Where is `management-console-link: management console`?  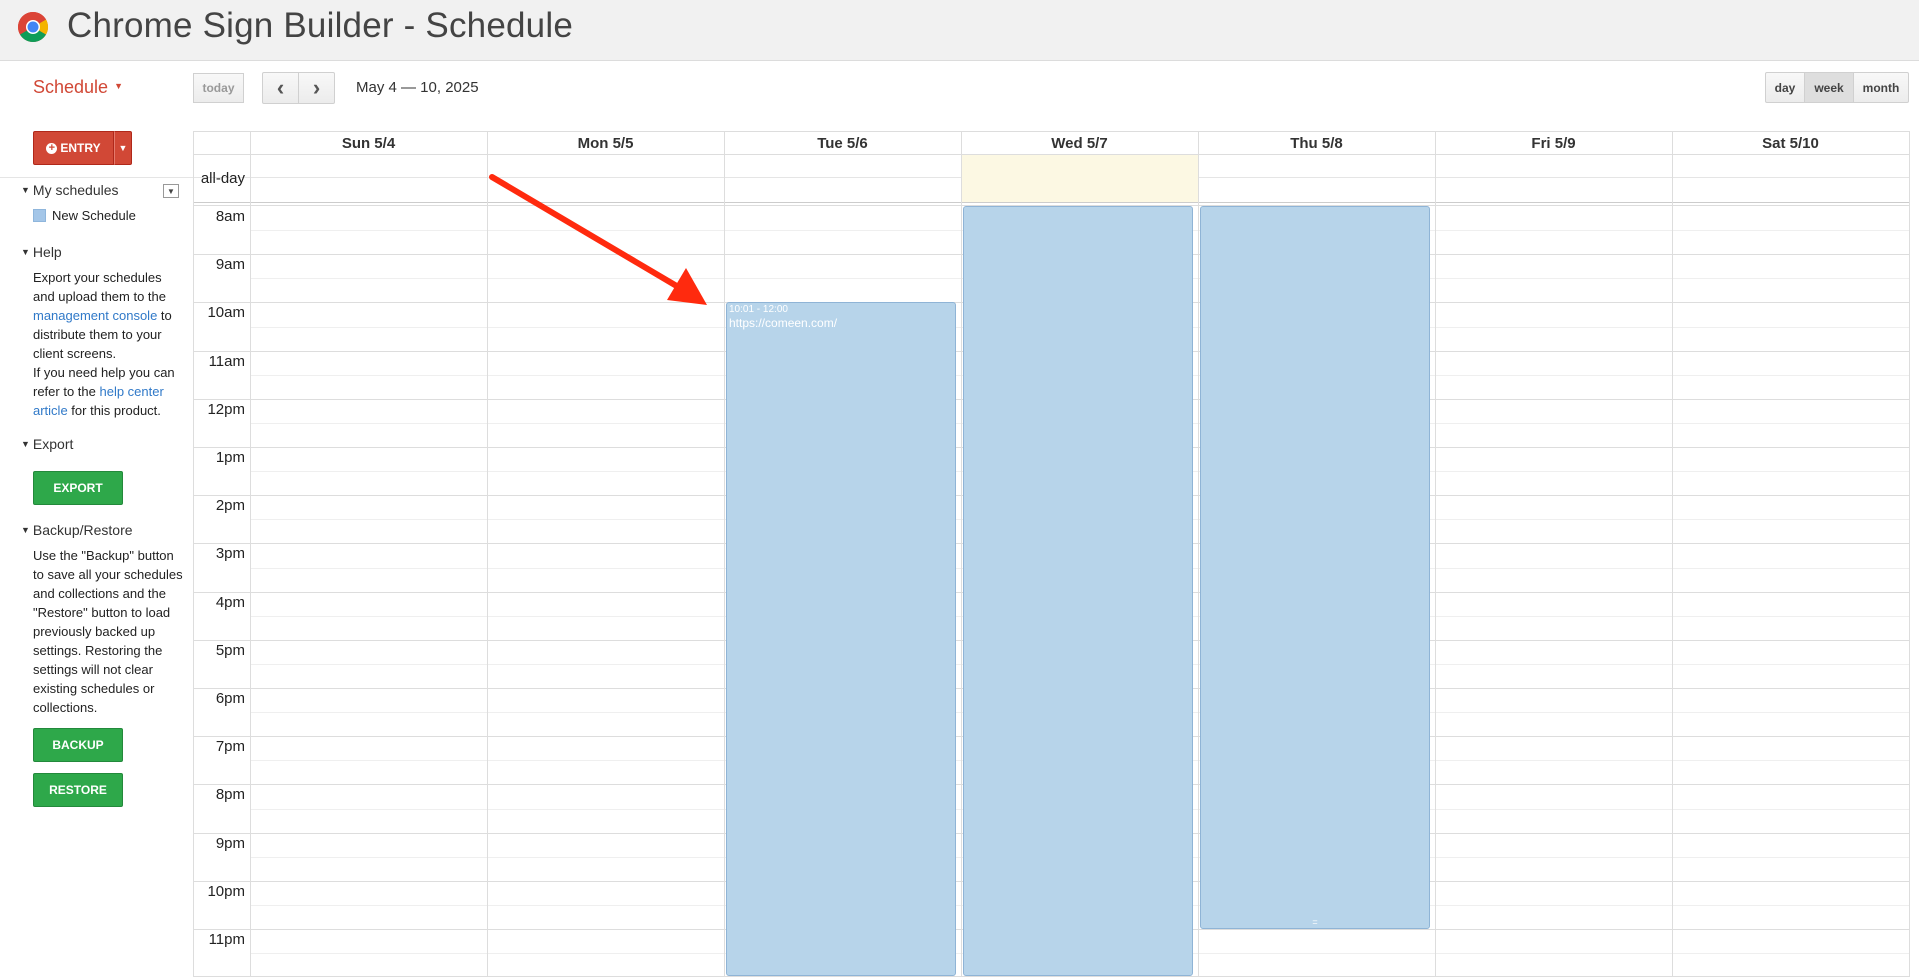 management-console-link: management console is located at coordinates (95, 315).